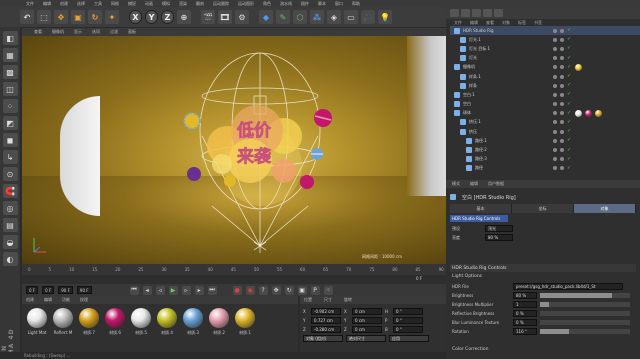 The width and height of the screenshot is (640, 359). Describe the element at coordinates (543, 277) in the screenshot. I see `light-options-heading: Light Options` at that location.